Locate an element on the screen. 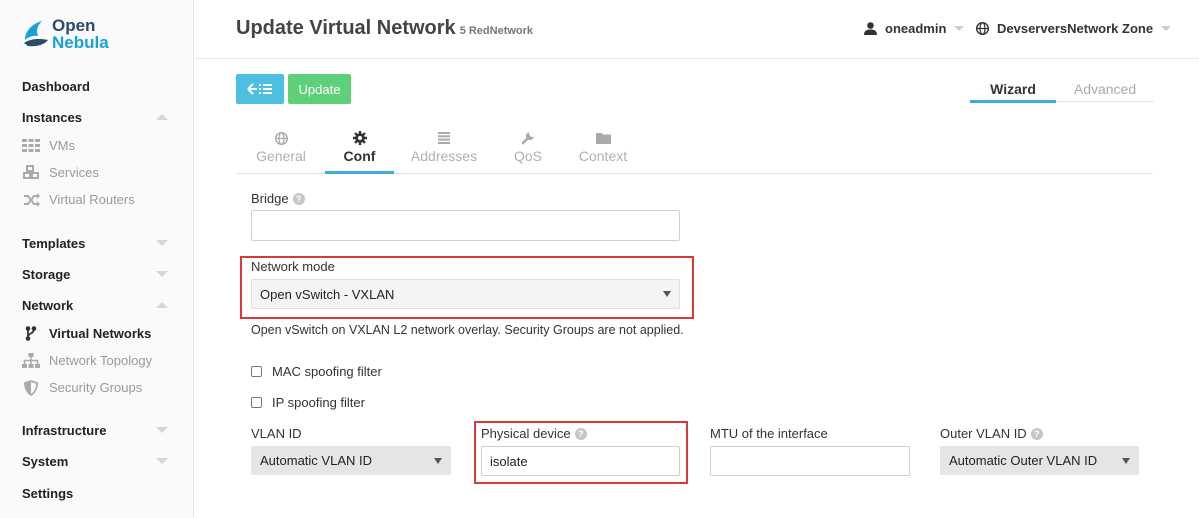 The image size is (1199, 518). tab-qos: QoS is located at coordinates (528, 147).